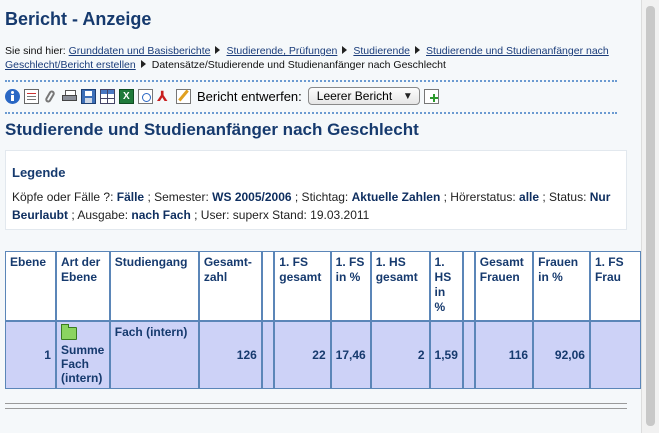 This screenshot has height=433, width=659. I want to click on legend-label: ; Ausgabe:, so click(100, 215).